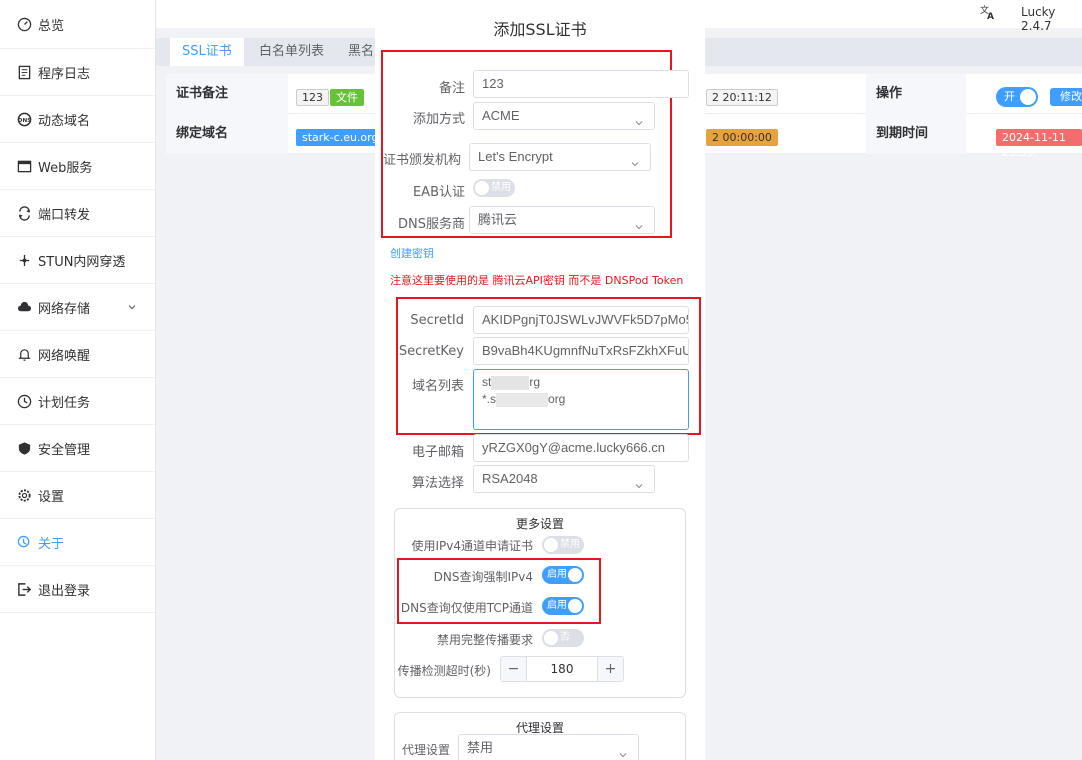 The width and height of the screenshot is (1082, 760). Describe the element at coordinates (1038, 19) in the screenshot. I see `app-version: Lucky 2.4.7` at that location.